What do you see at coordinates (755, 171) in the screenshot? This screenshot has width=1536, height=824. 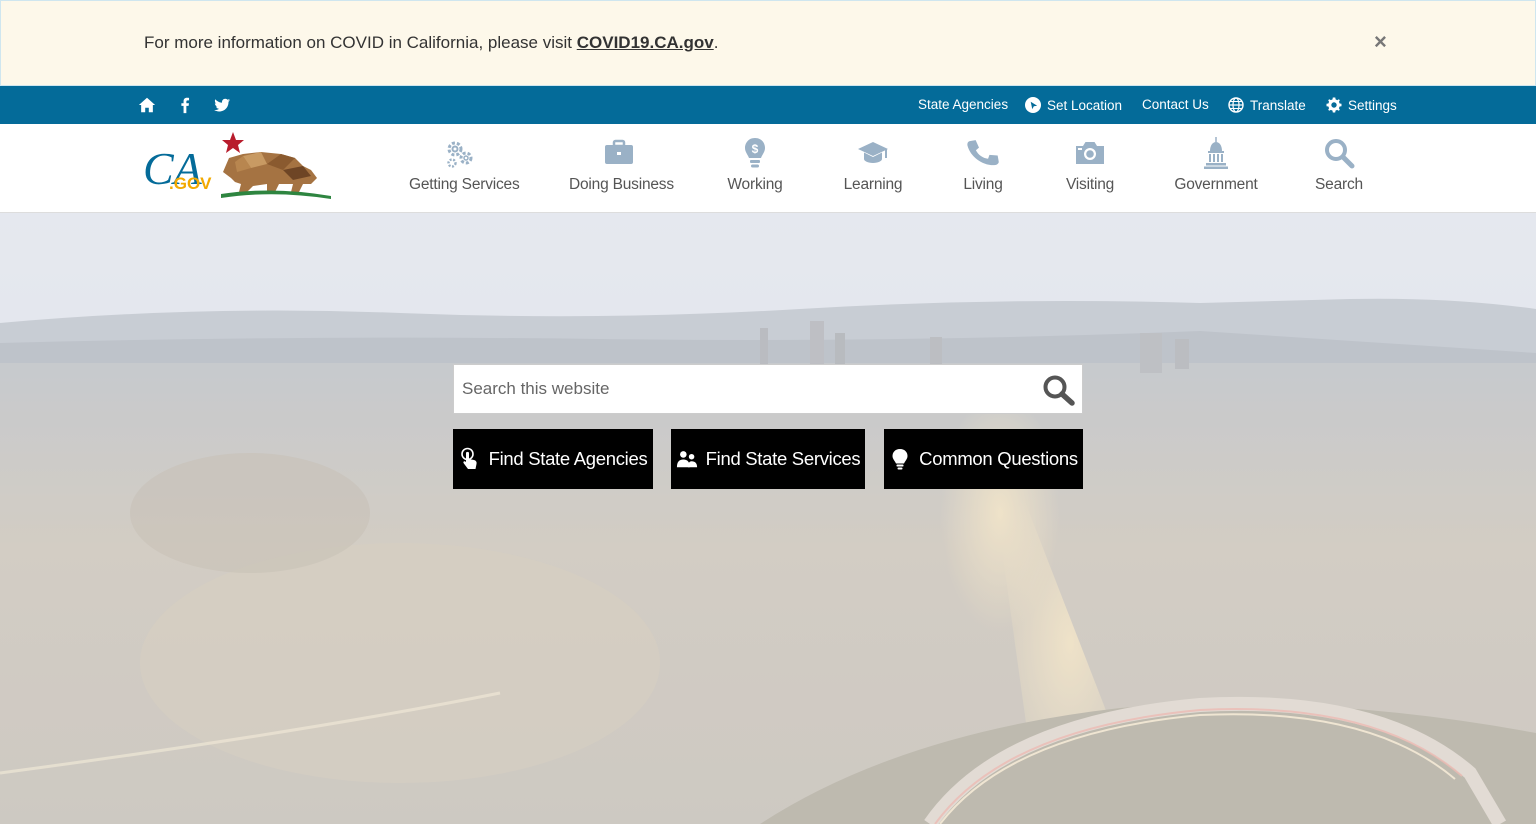 I see `nav-working: $ Working` at bounding box center [755, 171].